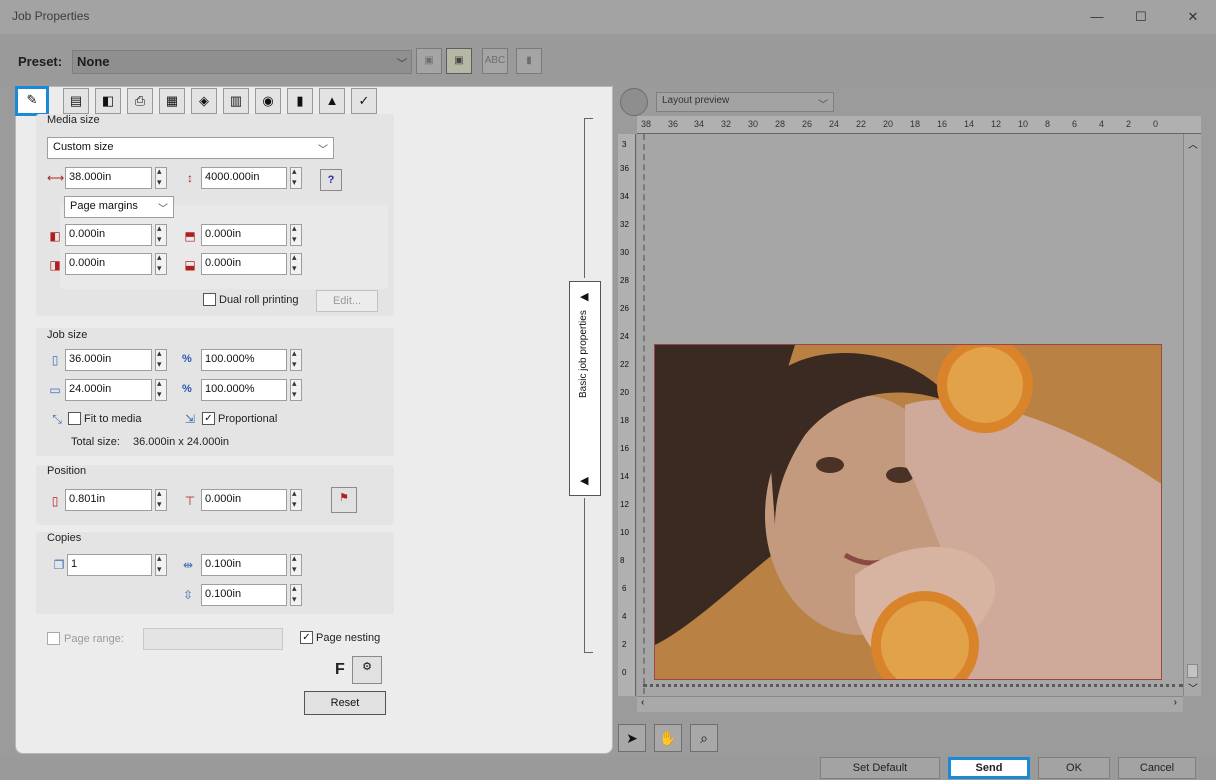  What do you see at coordinates (74, 418) in the screenshot?
I see `fit-to-media-checkbox` at bounding box center [74, 418].